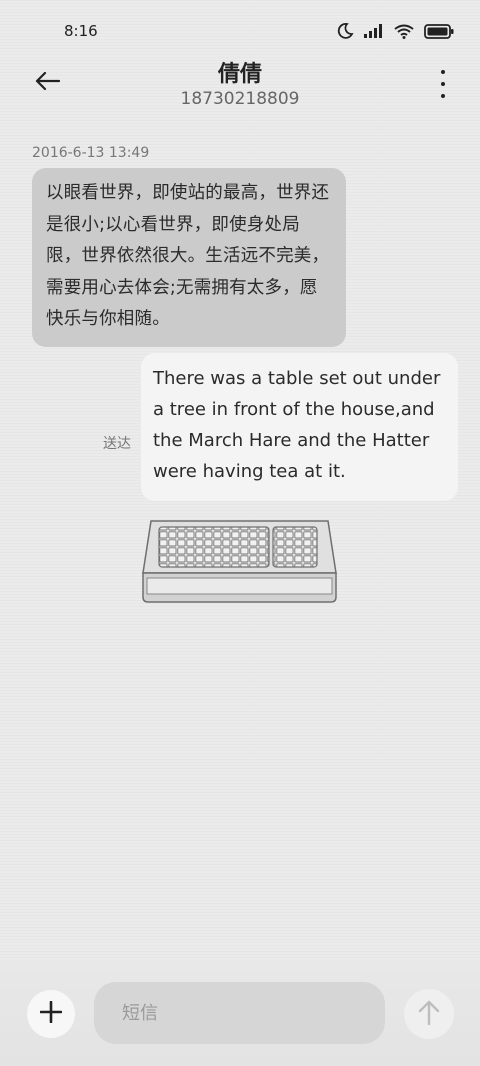 This screenshot has width=480, height=1066. Describe the element at coordinates (81, 31) in the screenshot. I see `status-time: 8:16` at that location.